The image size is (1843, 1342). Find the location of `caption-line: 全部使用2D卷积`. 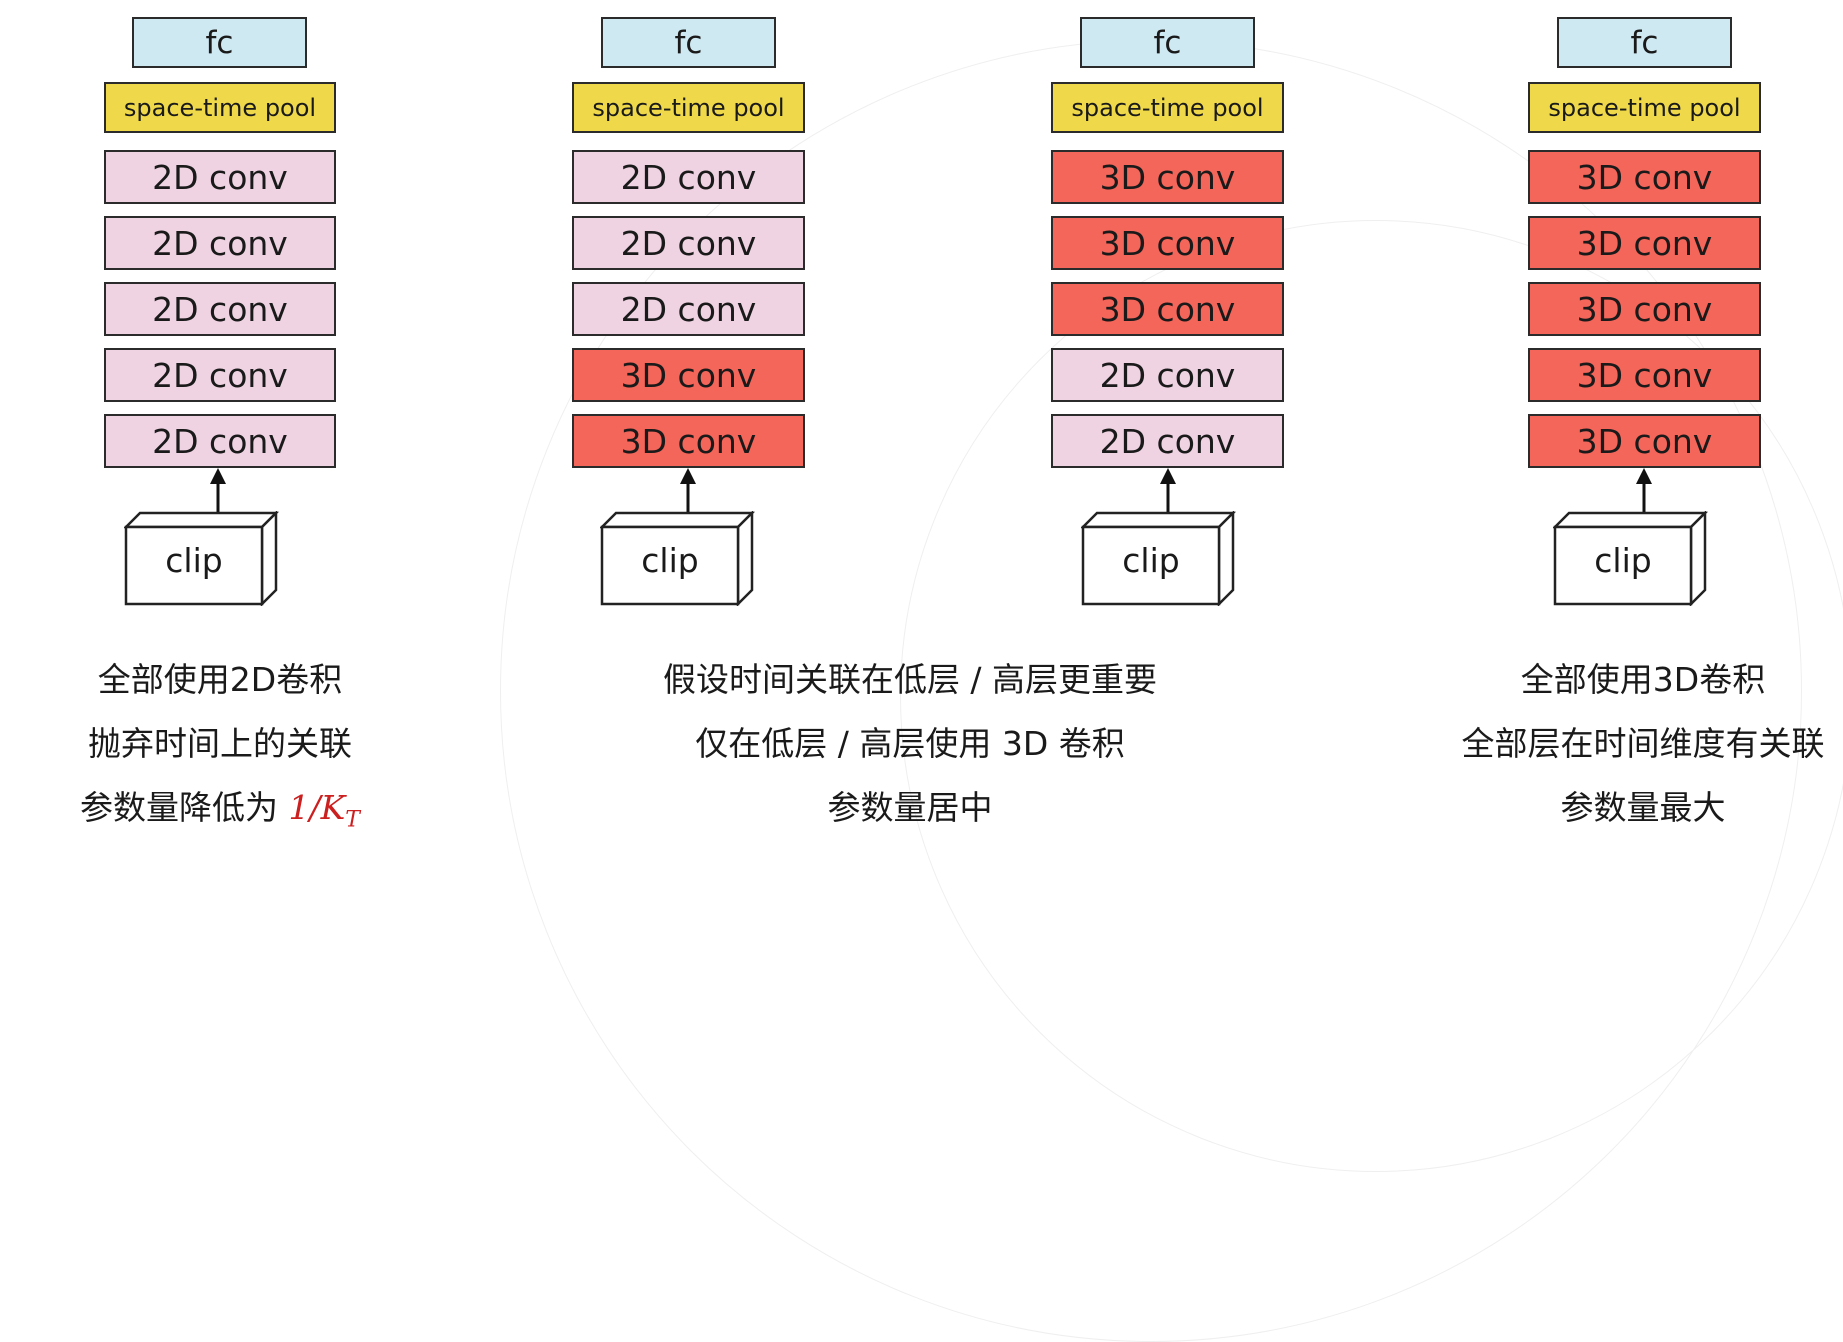

caption-line: 全部使用2D卷积 is located at coordinates (220, 679).